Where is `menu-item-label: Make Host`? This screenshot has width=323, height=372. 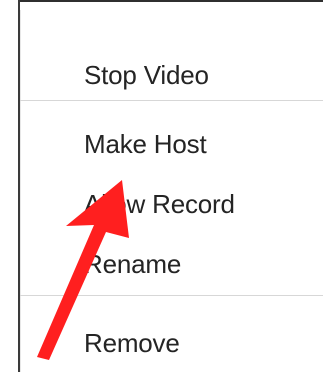 menu-item-label: Make Host is located at coordinates (145, 144).